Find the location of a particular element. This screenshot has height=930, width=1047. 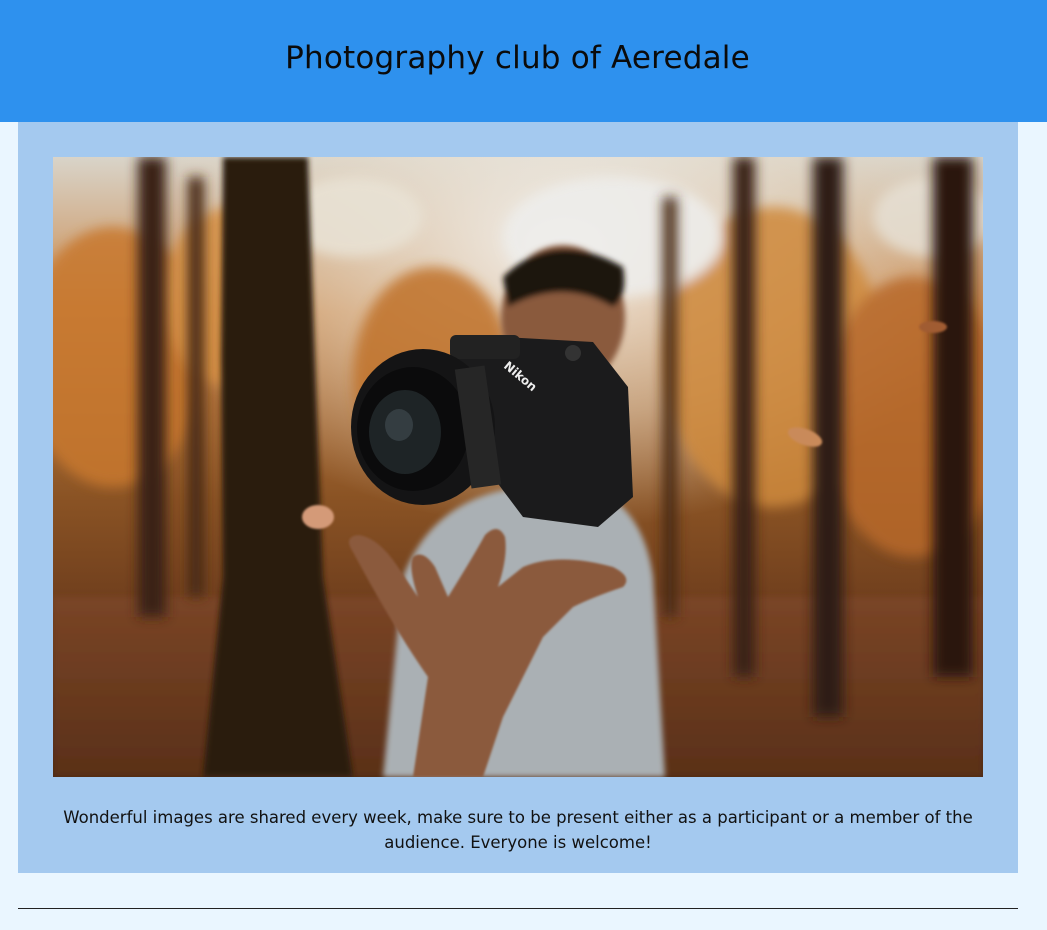

site-header: Photography club of Aeredale is located at coordinates (523, 61).